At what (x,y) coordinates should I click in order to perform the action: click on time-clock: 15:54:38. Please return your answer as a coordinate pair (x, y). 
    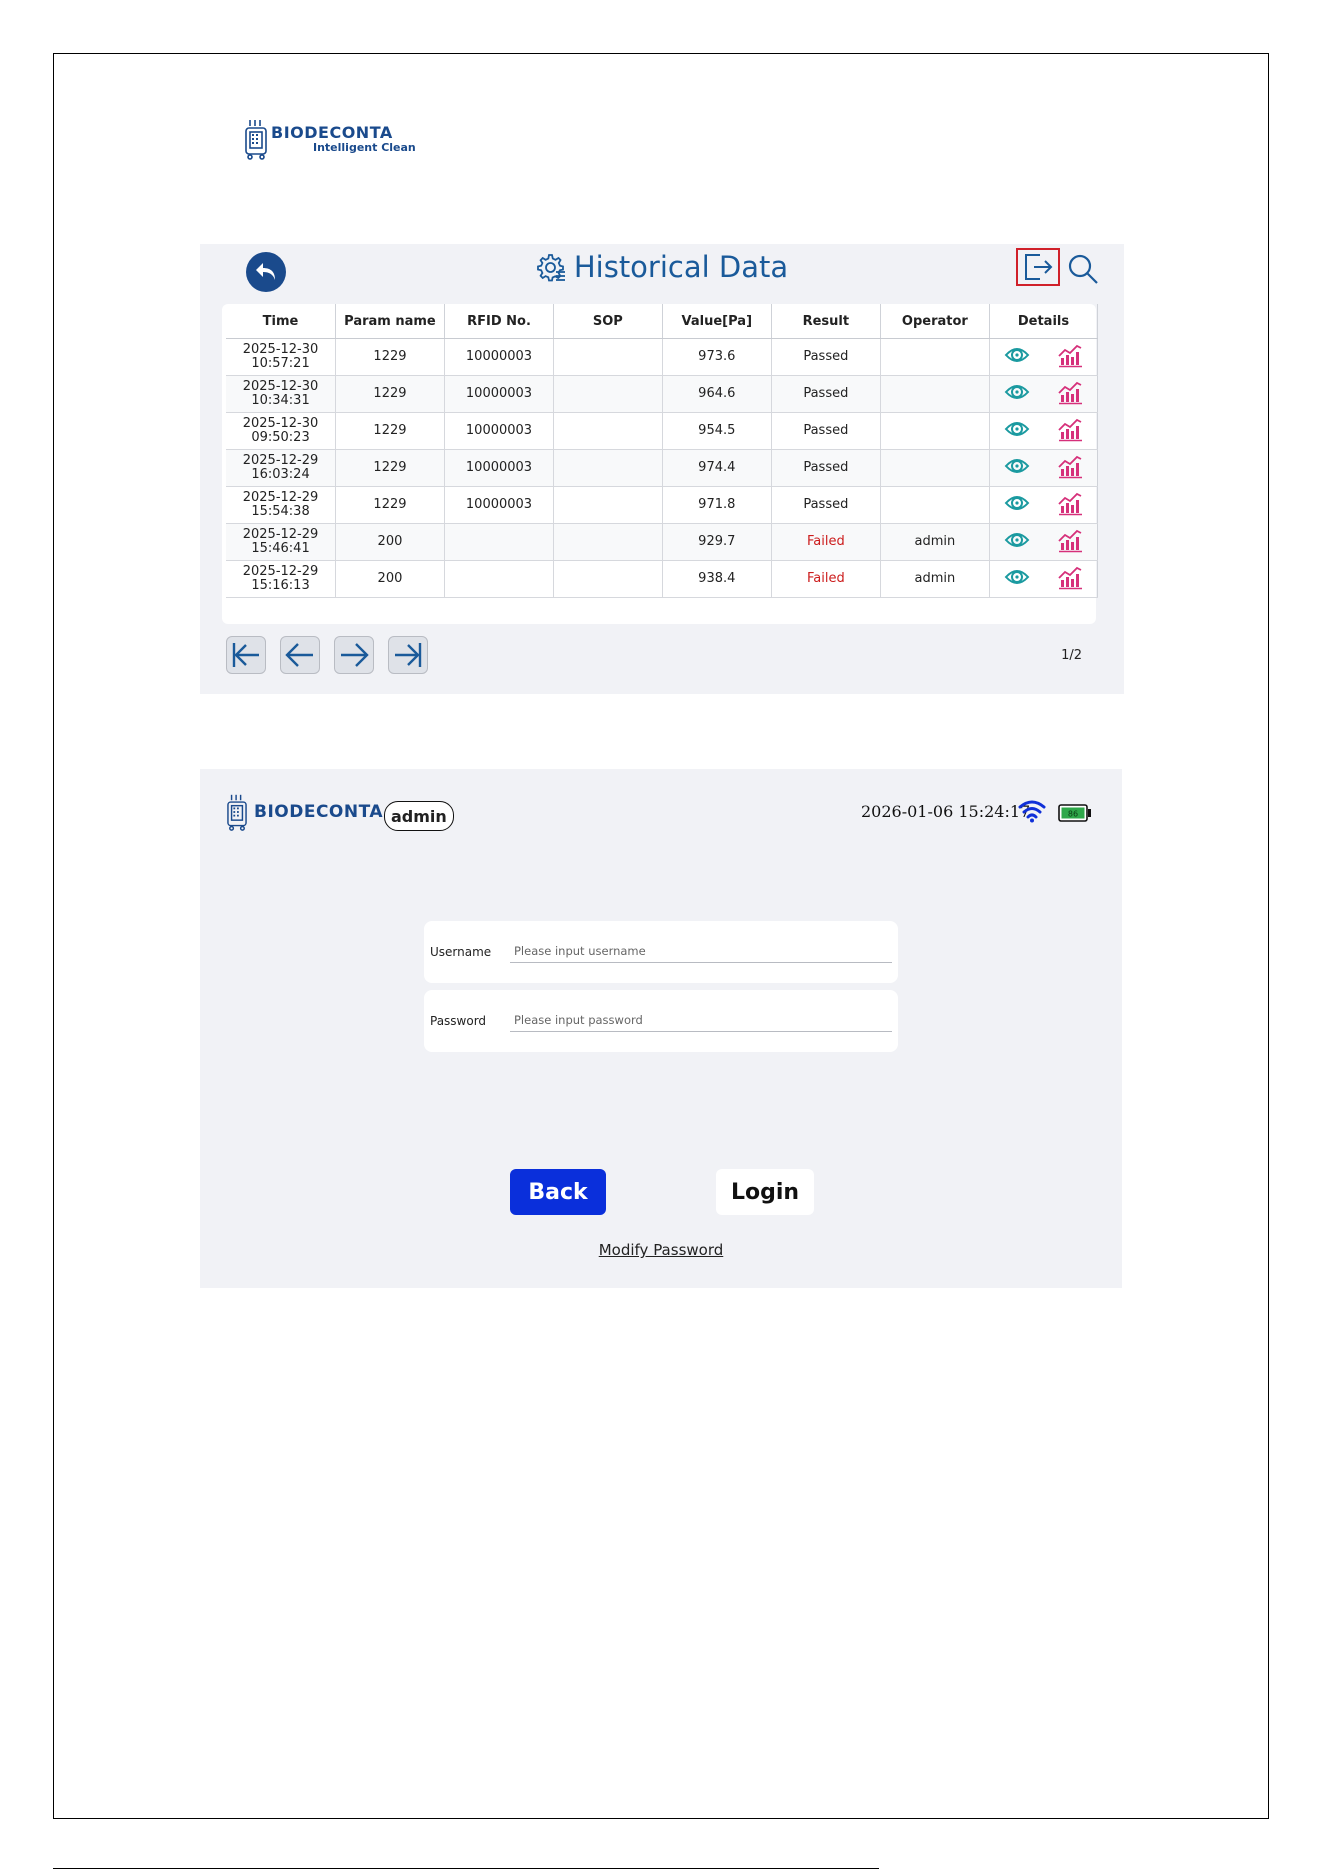
    Looking at the image, I should click on (280, 511).